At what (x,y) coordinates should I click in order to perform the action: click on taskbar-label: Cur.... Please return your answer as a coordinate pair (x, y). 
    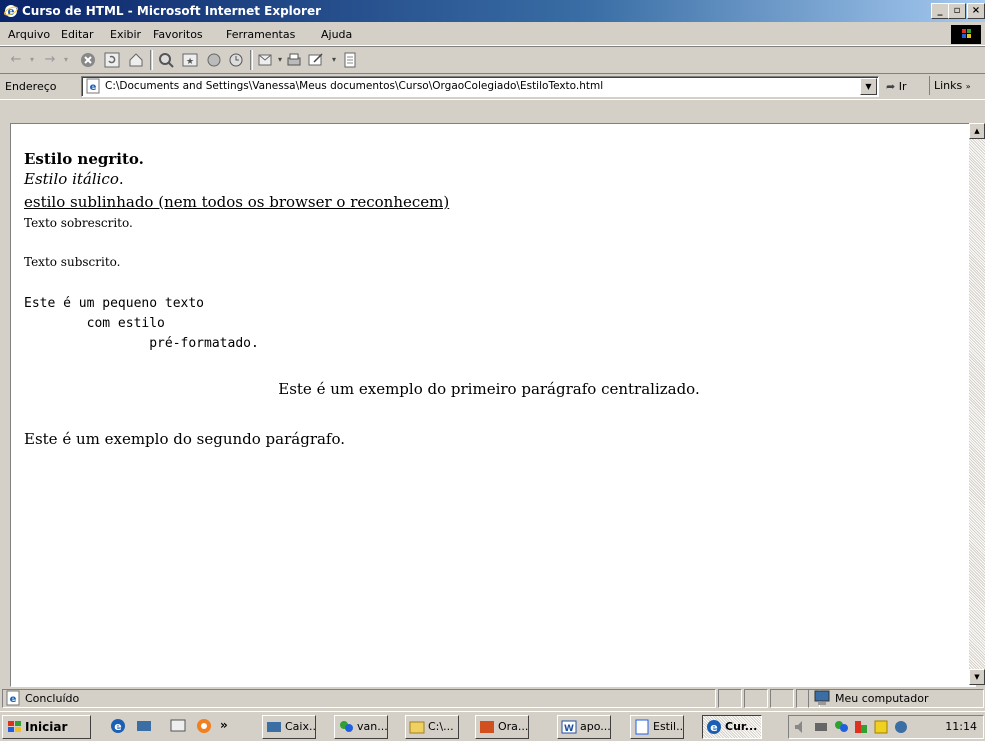
    Looking at the image, I should click on (741, 726).